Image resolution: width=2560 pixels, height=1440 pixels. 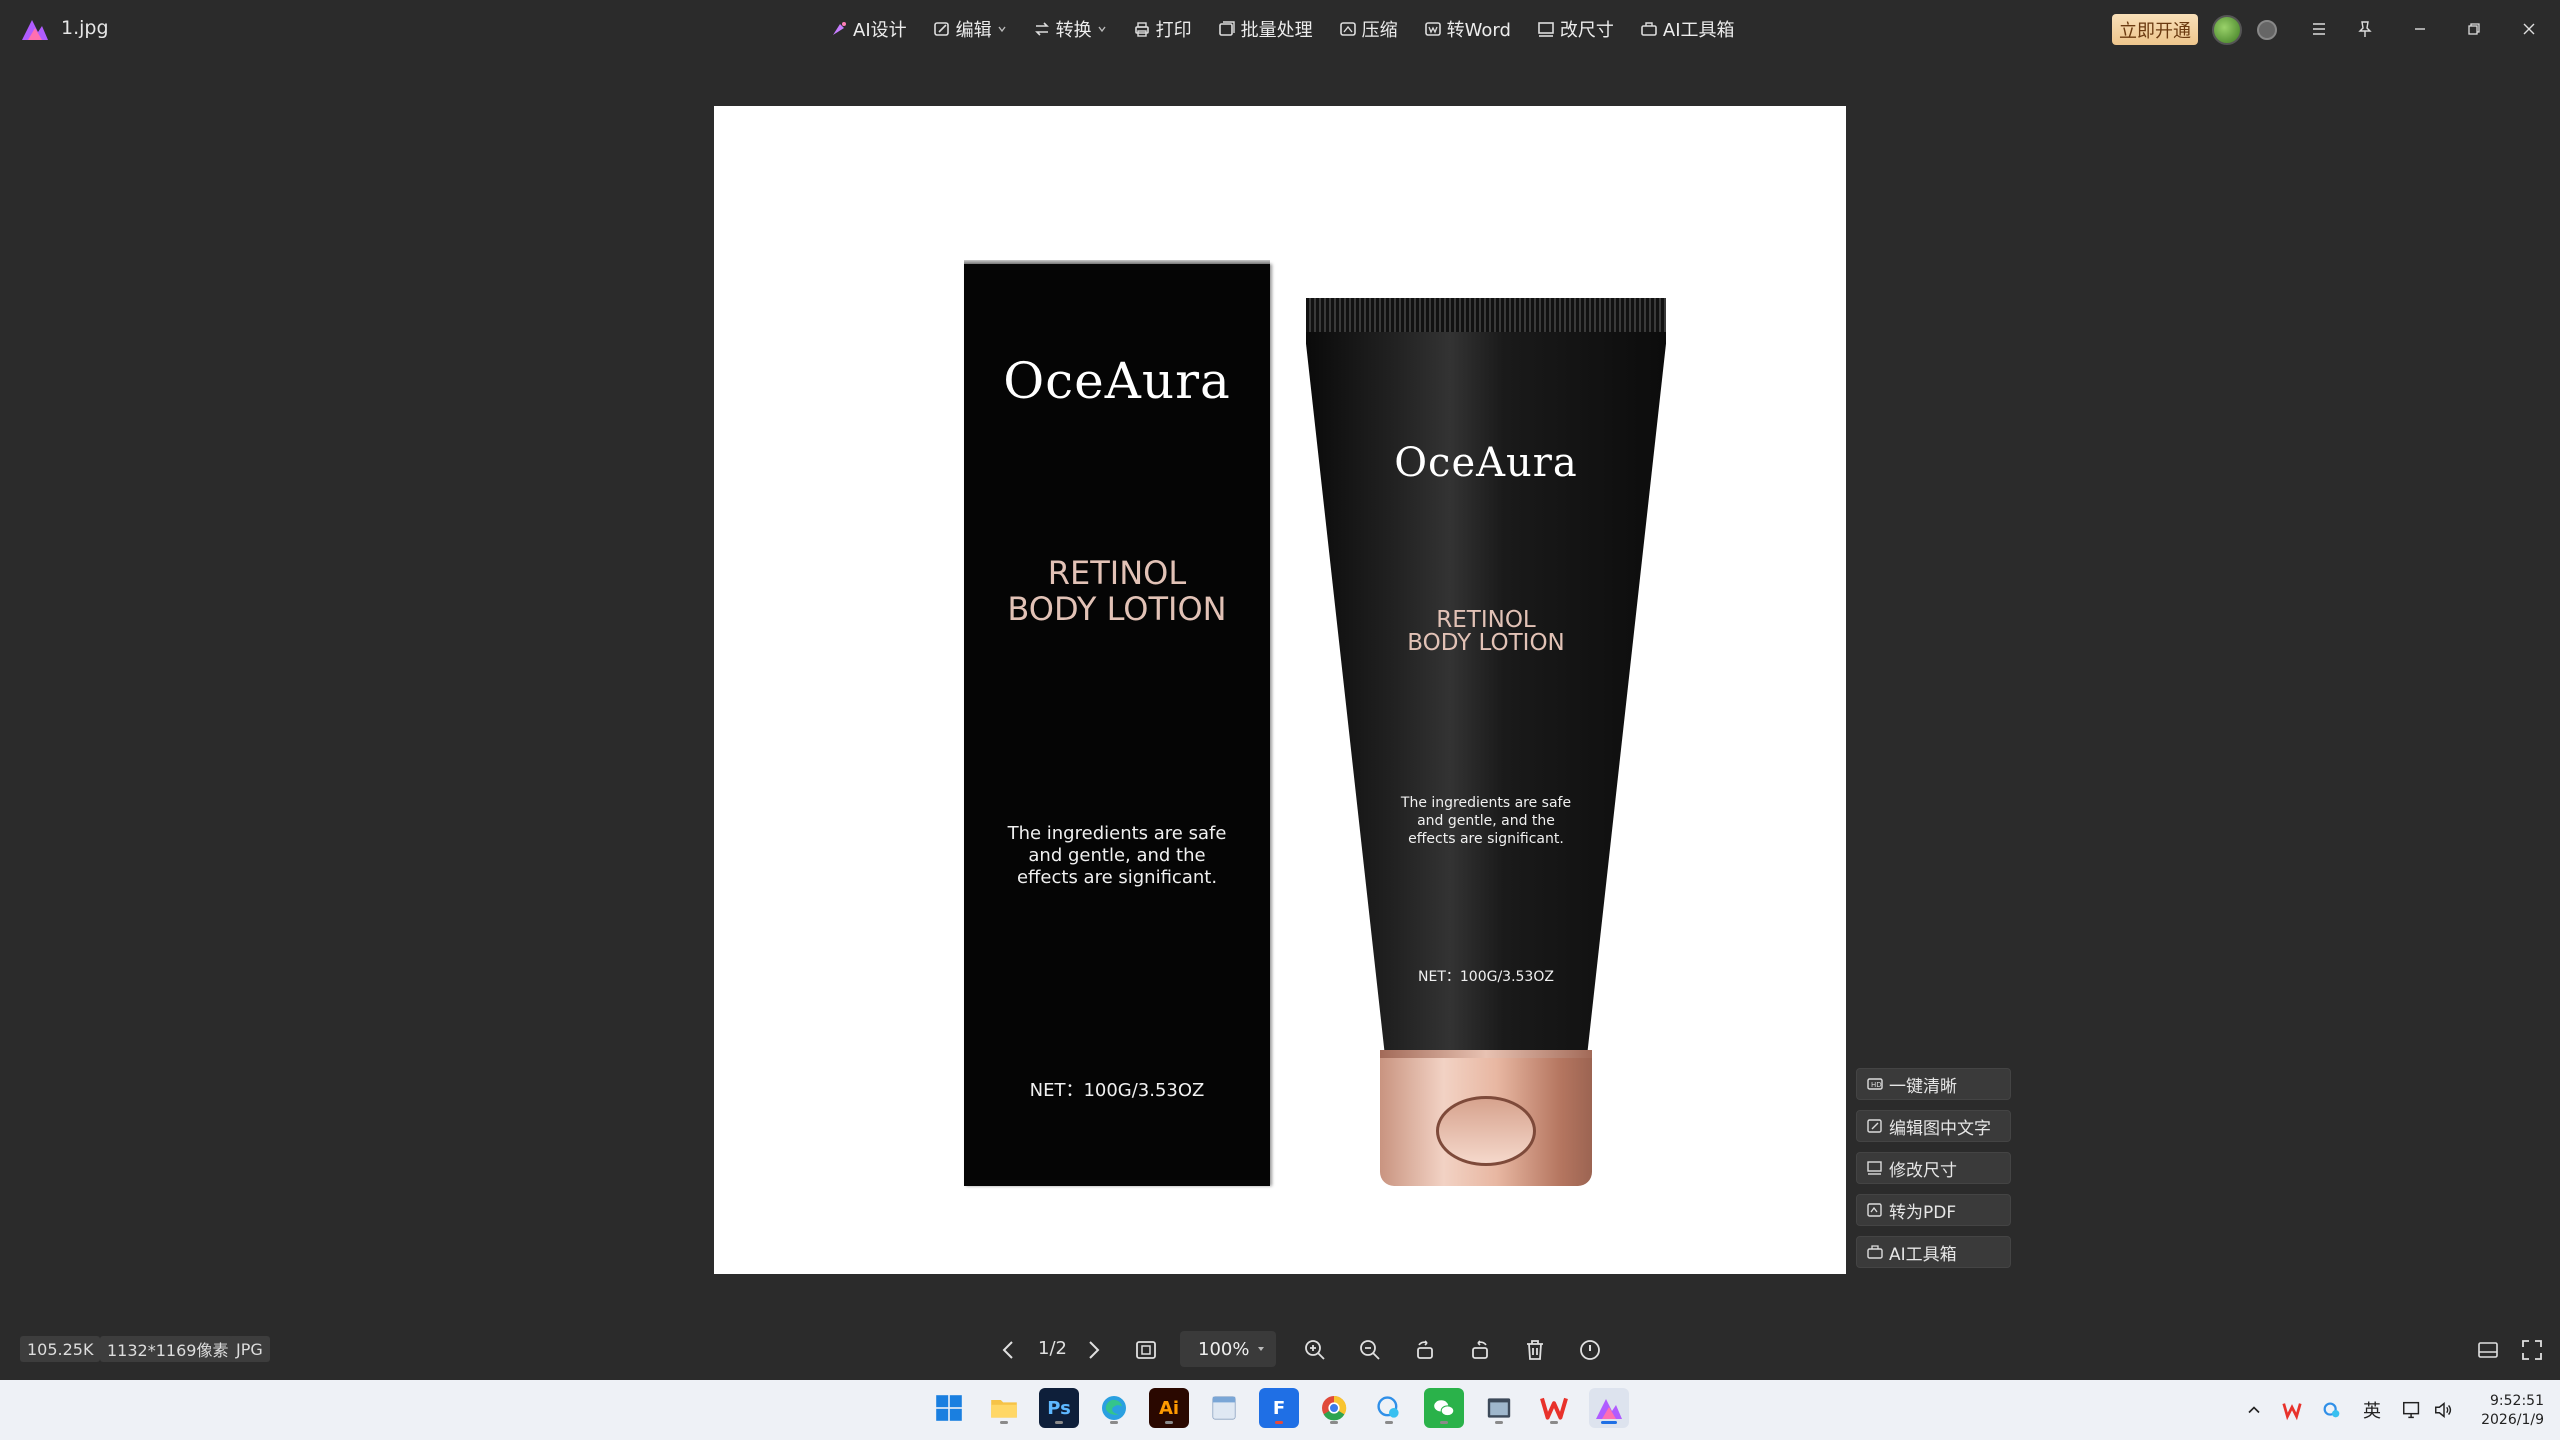 What do you see at coordinates (1933, 1168) in the screenshot?
I see `resize-action-button: 修改尺寸` at bounding box center [1933, 1168].